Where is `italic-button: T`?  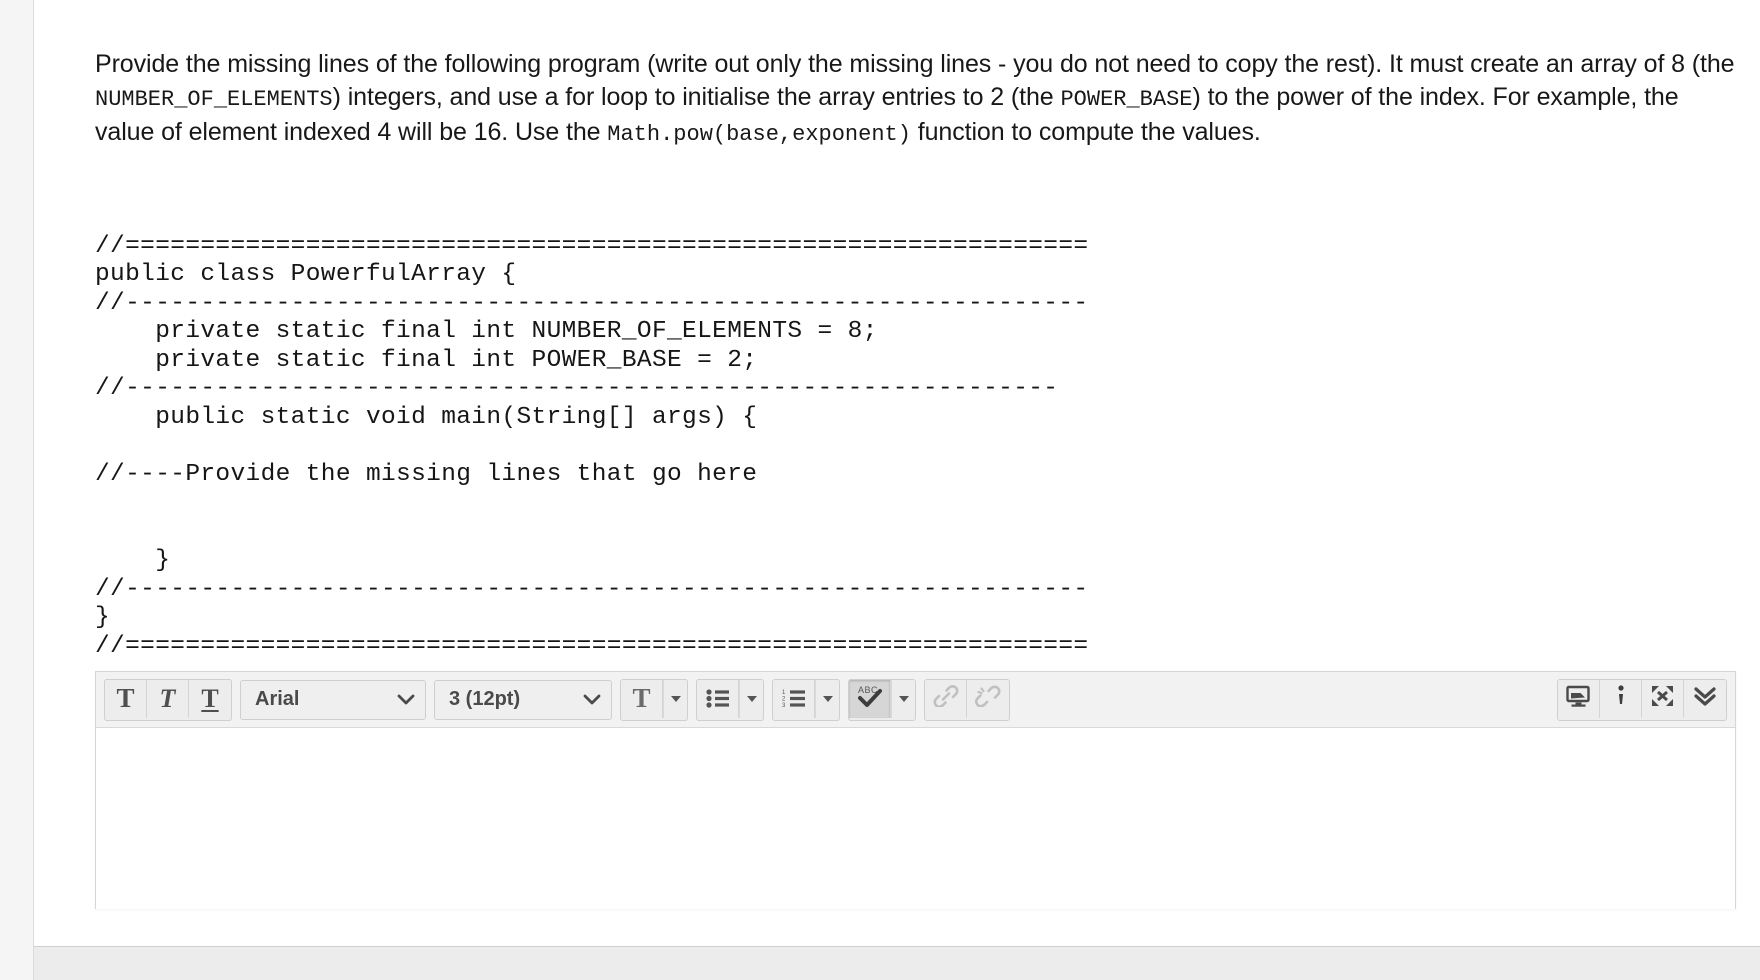 italic-button: T is located at coordinates (168, 698).